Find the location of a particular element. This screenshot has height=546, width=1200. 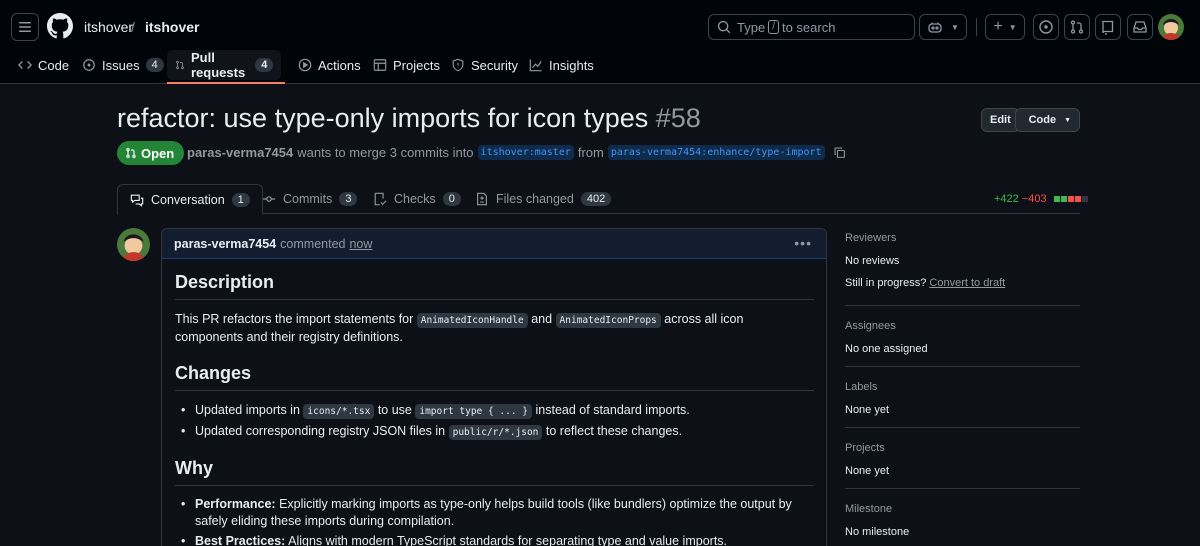

inbox-button is located at coordinates (1140, 27).